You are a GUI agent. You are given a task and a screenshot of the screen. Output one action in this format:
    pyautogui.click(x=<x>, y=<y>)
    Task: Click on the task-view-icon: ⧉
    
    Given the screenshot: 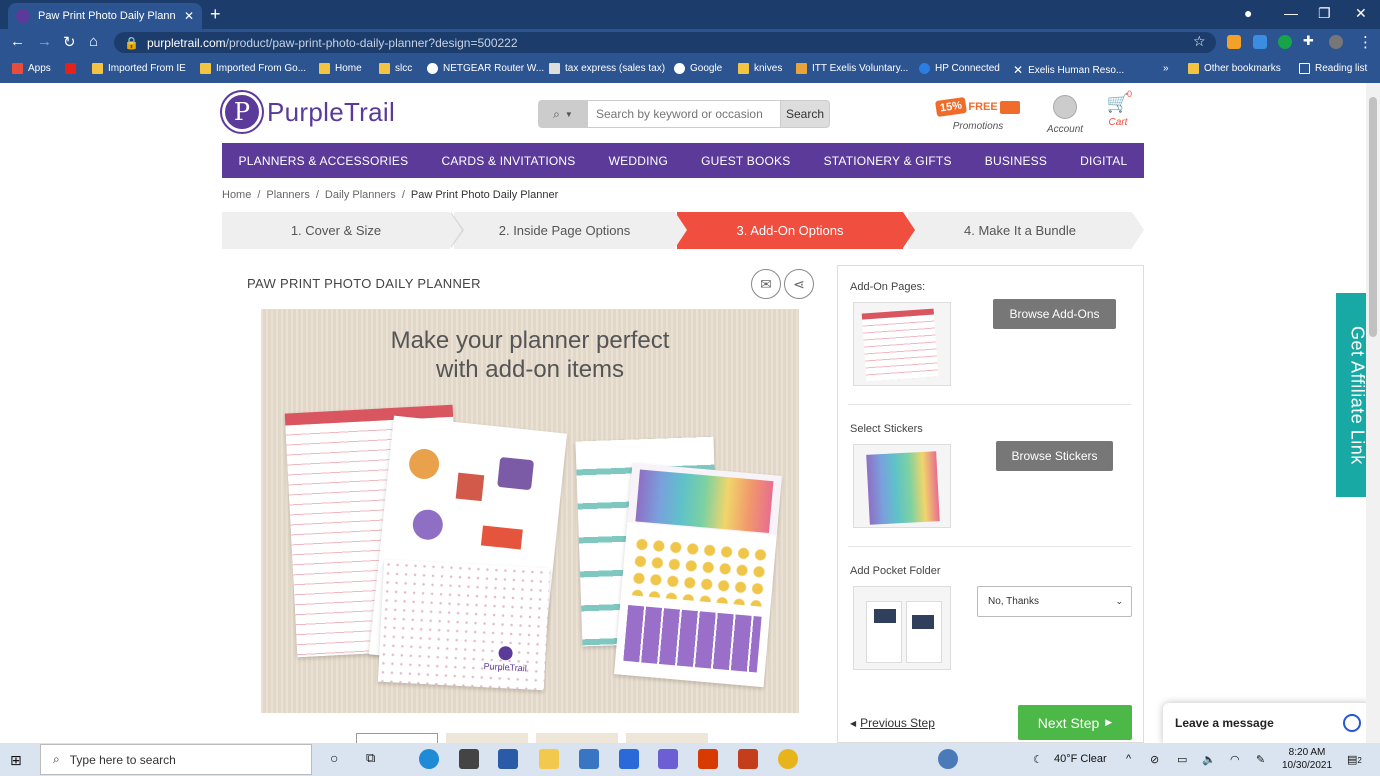 What is the action you would take?
    pyautogui.click(x=370, y=758)
    